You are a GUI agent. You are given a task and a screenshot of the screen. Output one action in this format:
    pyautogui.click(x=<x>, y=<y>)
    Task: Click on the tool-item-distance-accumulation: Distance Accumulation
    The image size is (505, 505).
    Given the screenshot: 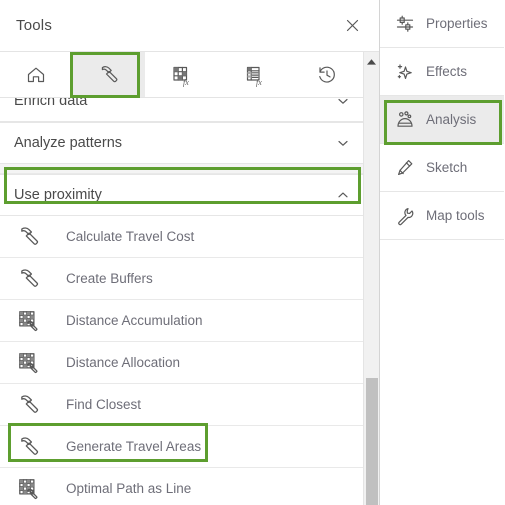 What is the action you would take?
    pyautogui.click(x=182, y=321)
    